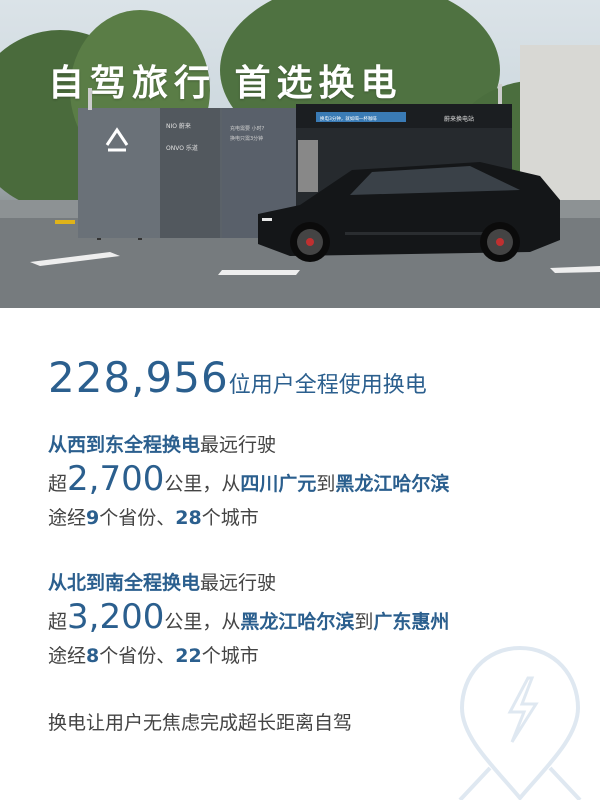  What do you see at coordinates (58, 622) in the screenshot?
I see `north-south-prefix: 超` at bounding box center [58, 622].